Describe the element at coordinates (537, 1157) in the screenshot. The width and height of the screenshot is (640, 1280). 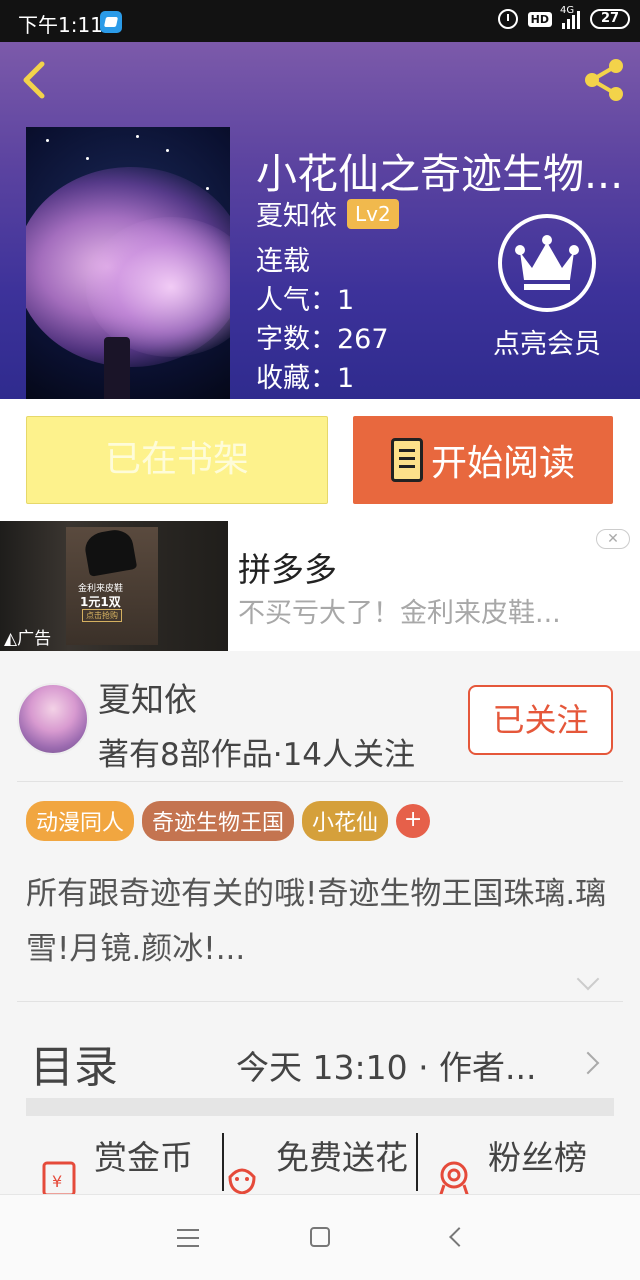
I see `fans-ranking-label: 粉丝榜` at that location.